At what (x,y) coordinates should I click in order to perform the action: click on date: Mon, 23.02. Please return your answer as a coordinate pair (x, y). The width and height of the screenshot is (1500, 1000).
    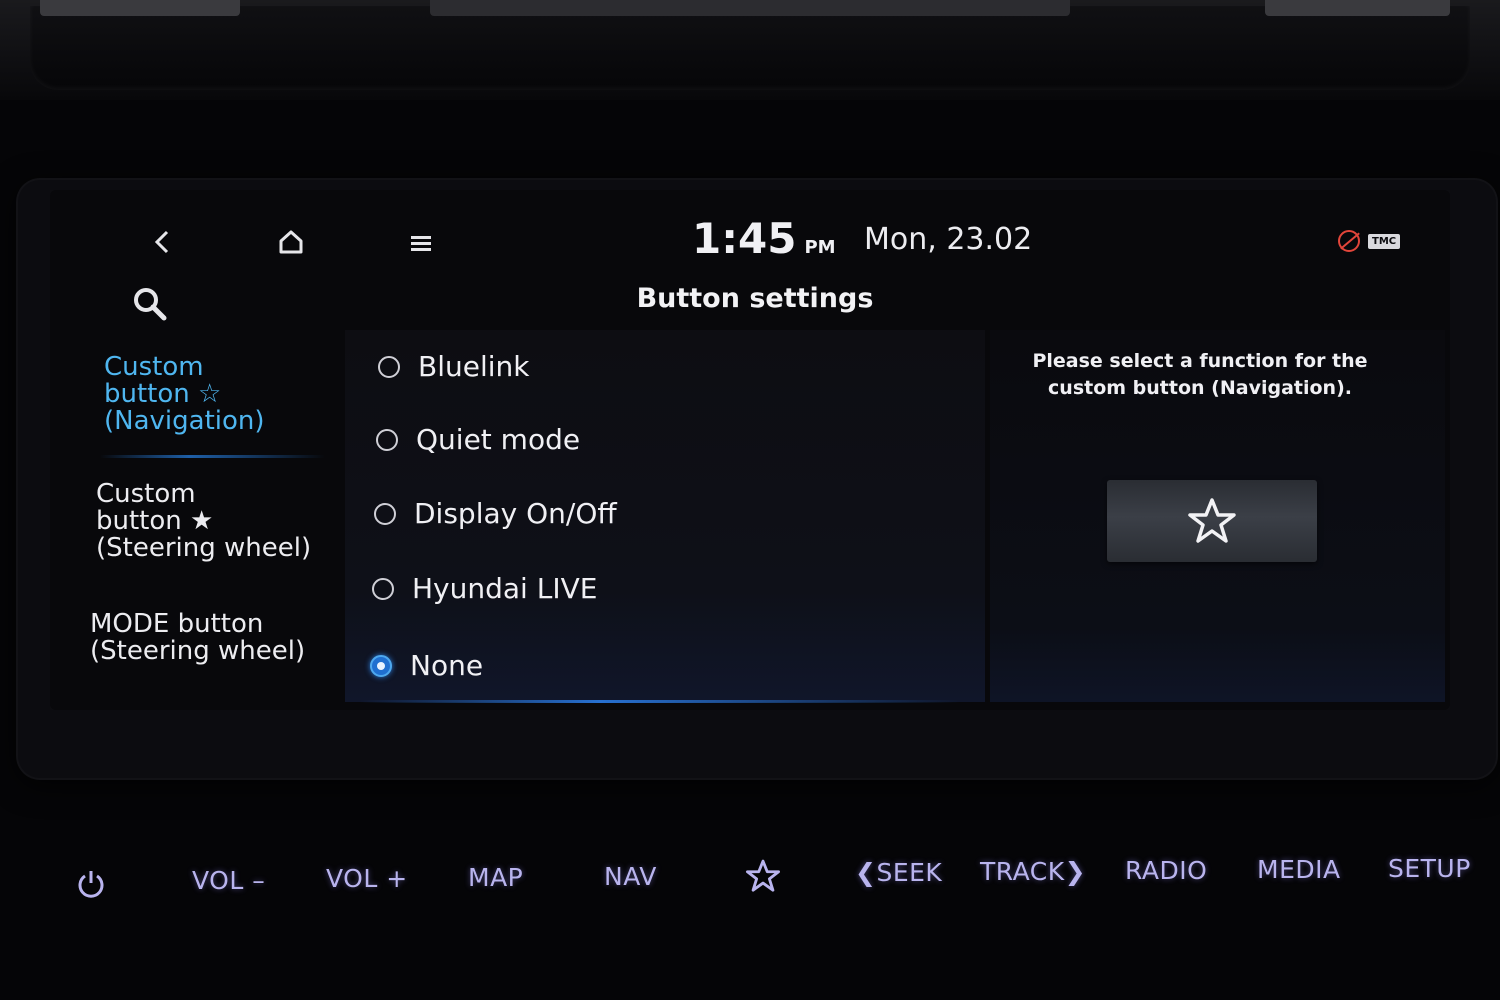
    Looking at the image, I should click on (948, 239).